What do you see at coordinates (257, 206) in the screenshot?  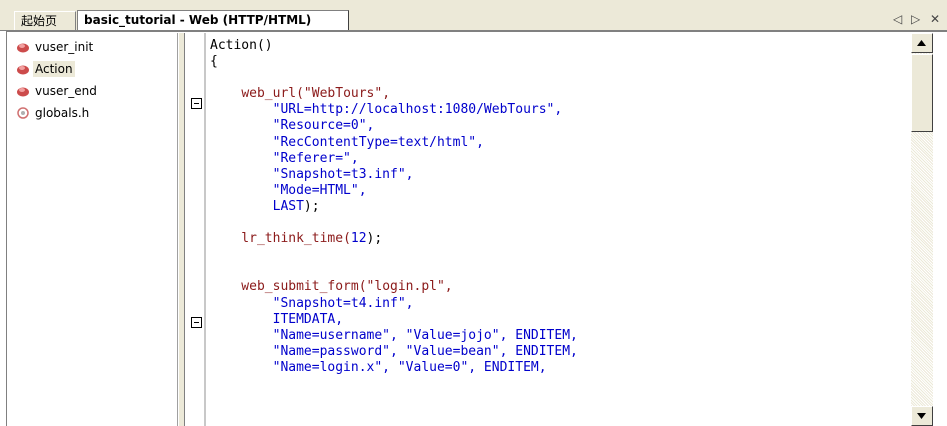 I see `code-token: LAST` at bounding box center [257, 206].